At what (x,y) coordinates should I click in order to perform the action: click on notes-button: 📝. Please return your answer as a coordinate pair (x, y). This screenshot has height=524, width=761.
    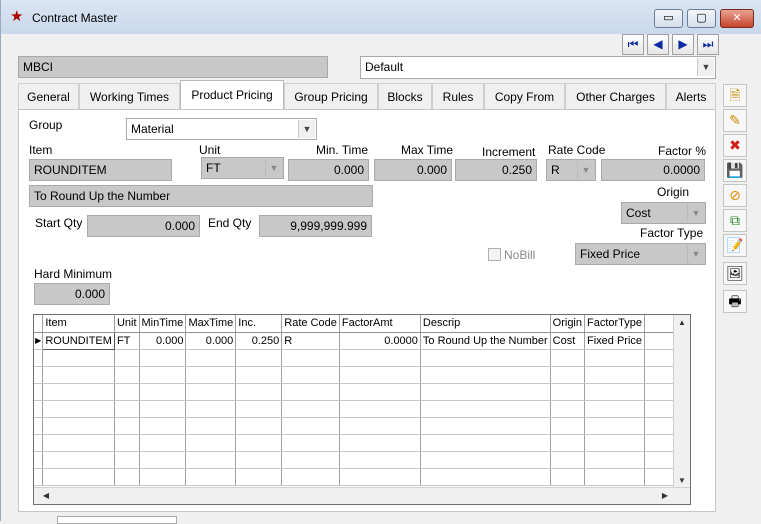
    Looking at the image, I should click on (735, 245).